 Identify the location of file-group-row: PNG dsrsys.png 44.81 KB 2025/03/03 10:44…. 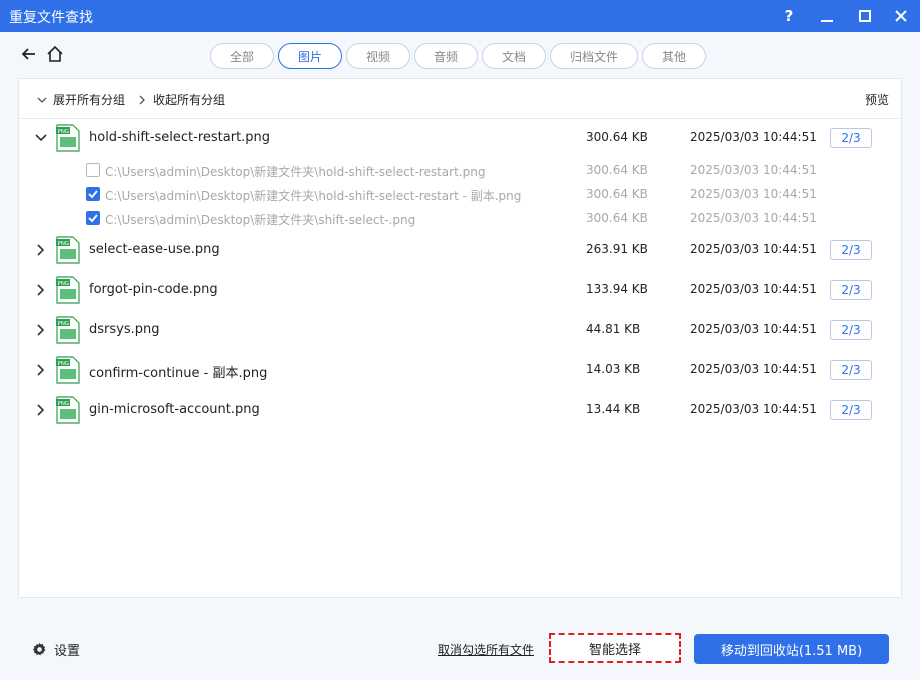
(460, 330).